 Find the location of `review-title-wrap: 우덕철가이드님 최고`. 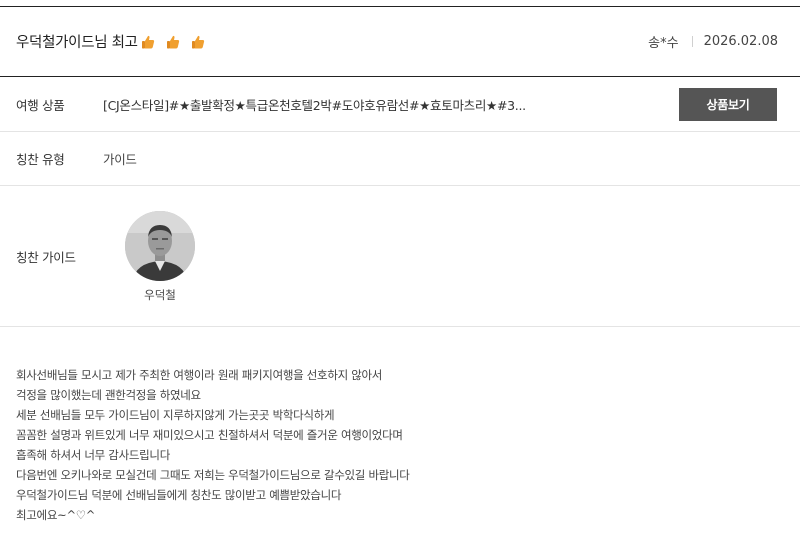

review-title-wrap: 우덕철가이드님 최고 is located at coordinates (115, 41).